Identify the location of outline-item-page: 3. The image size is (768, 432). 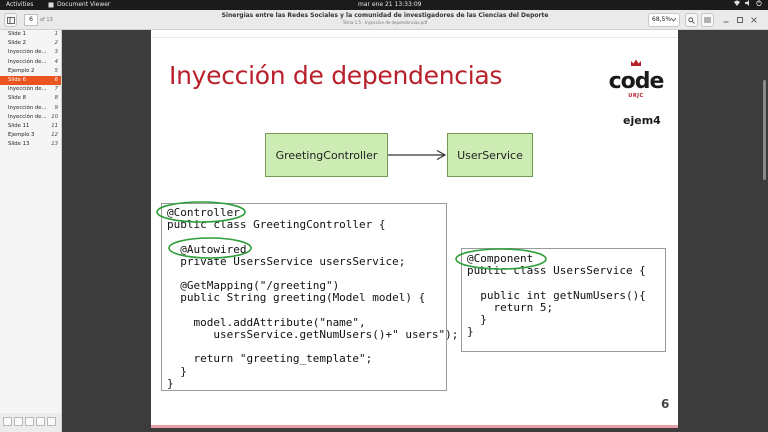
(56, 52).